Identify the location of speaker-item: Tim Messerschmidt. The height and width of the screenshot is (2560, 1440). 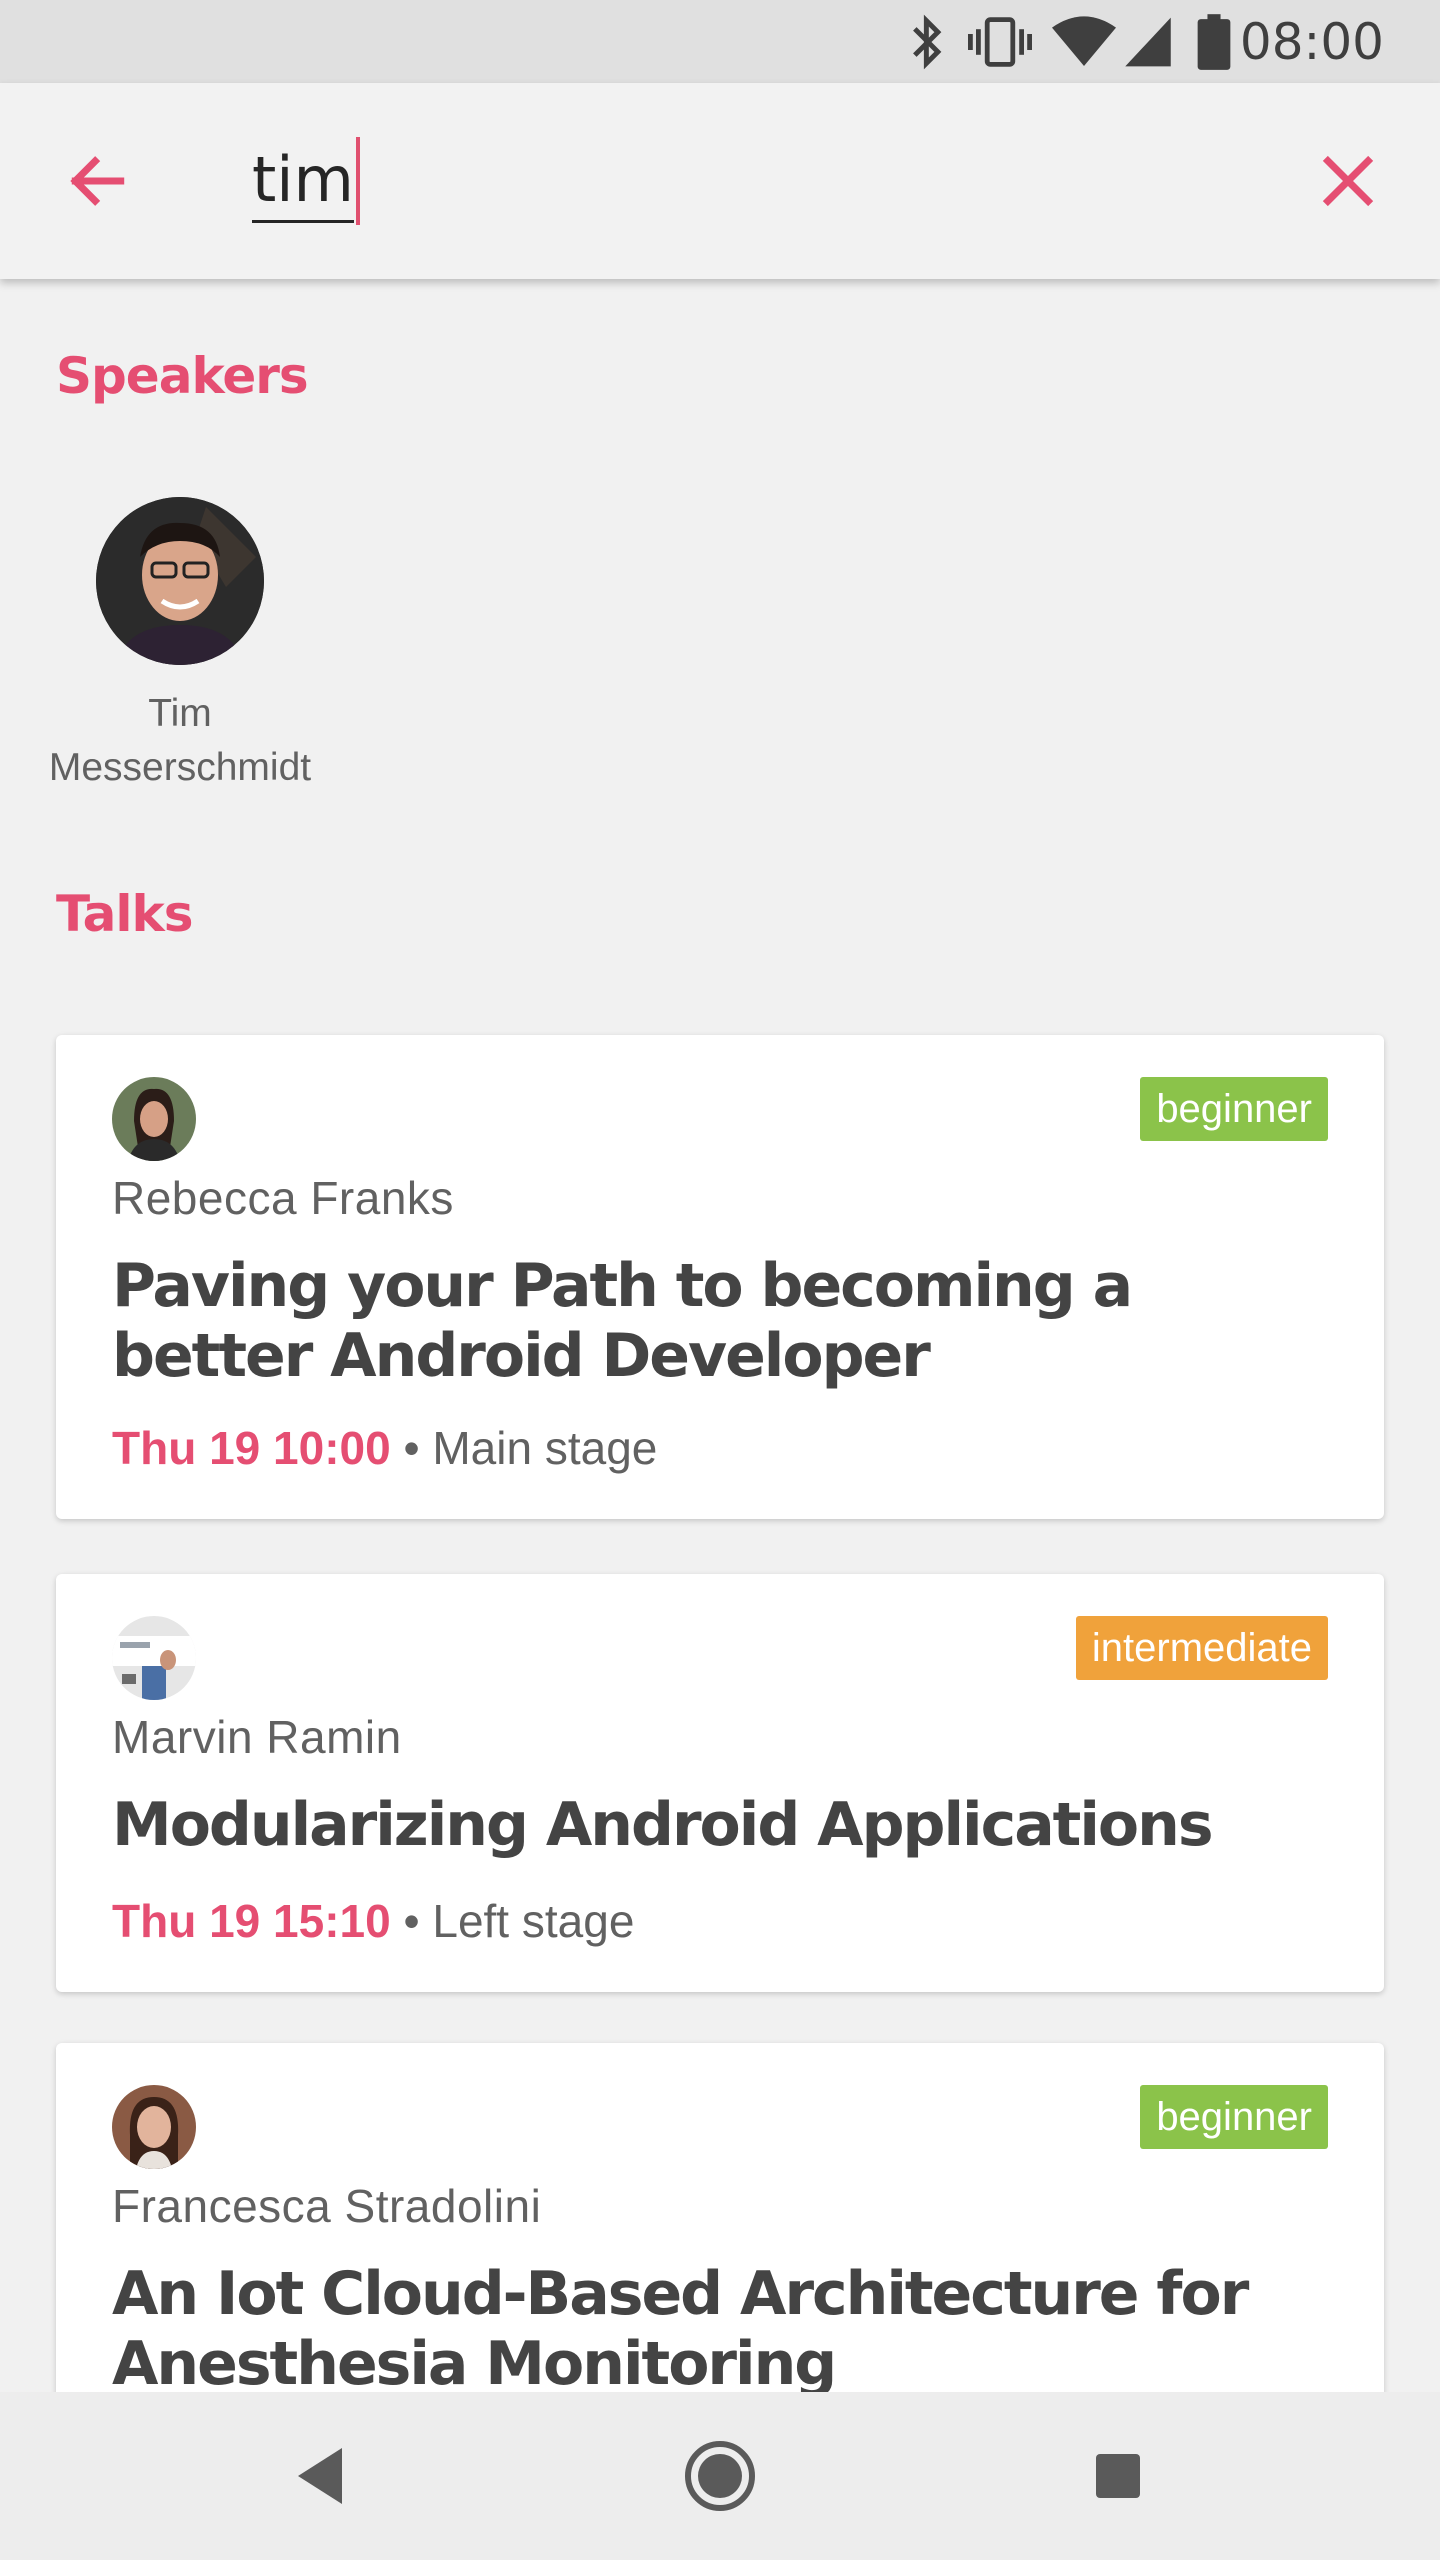
(180, 646).